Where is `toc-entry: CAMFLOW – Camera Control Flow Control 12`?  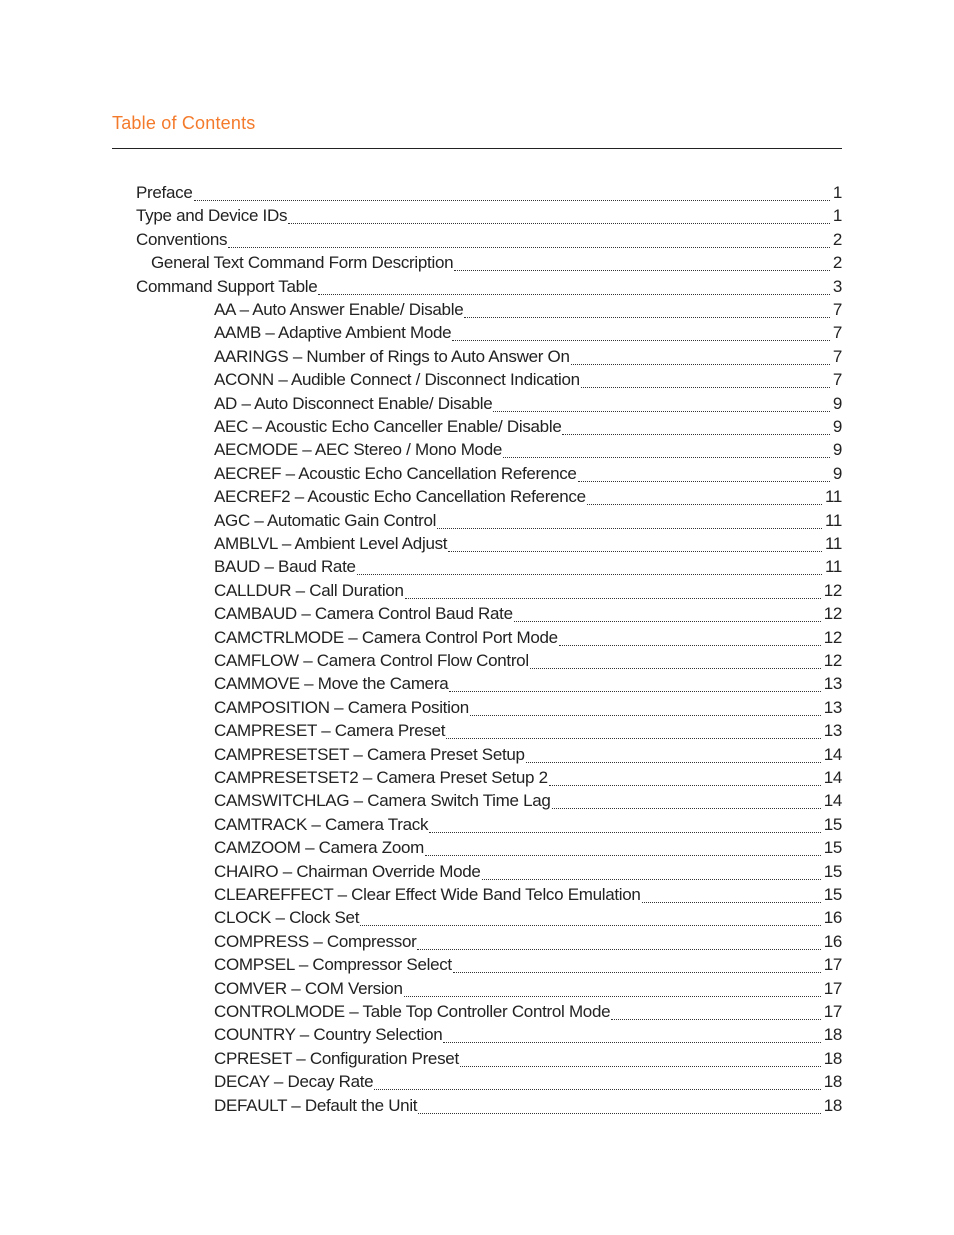
toc-entry: CAMFLOW – Camera Control Flow Control 12 is located at coordinates (528, 662).